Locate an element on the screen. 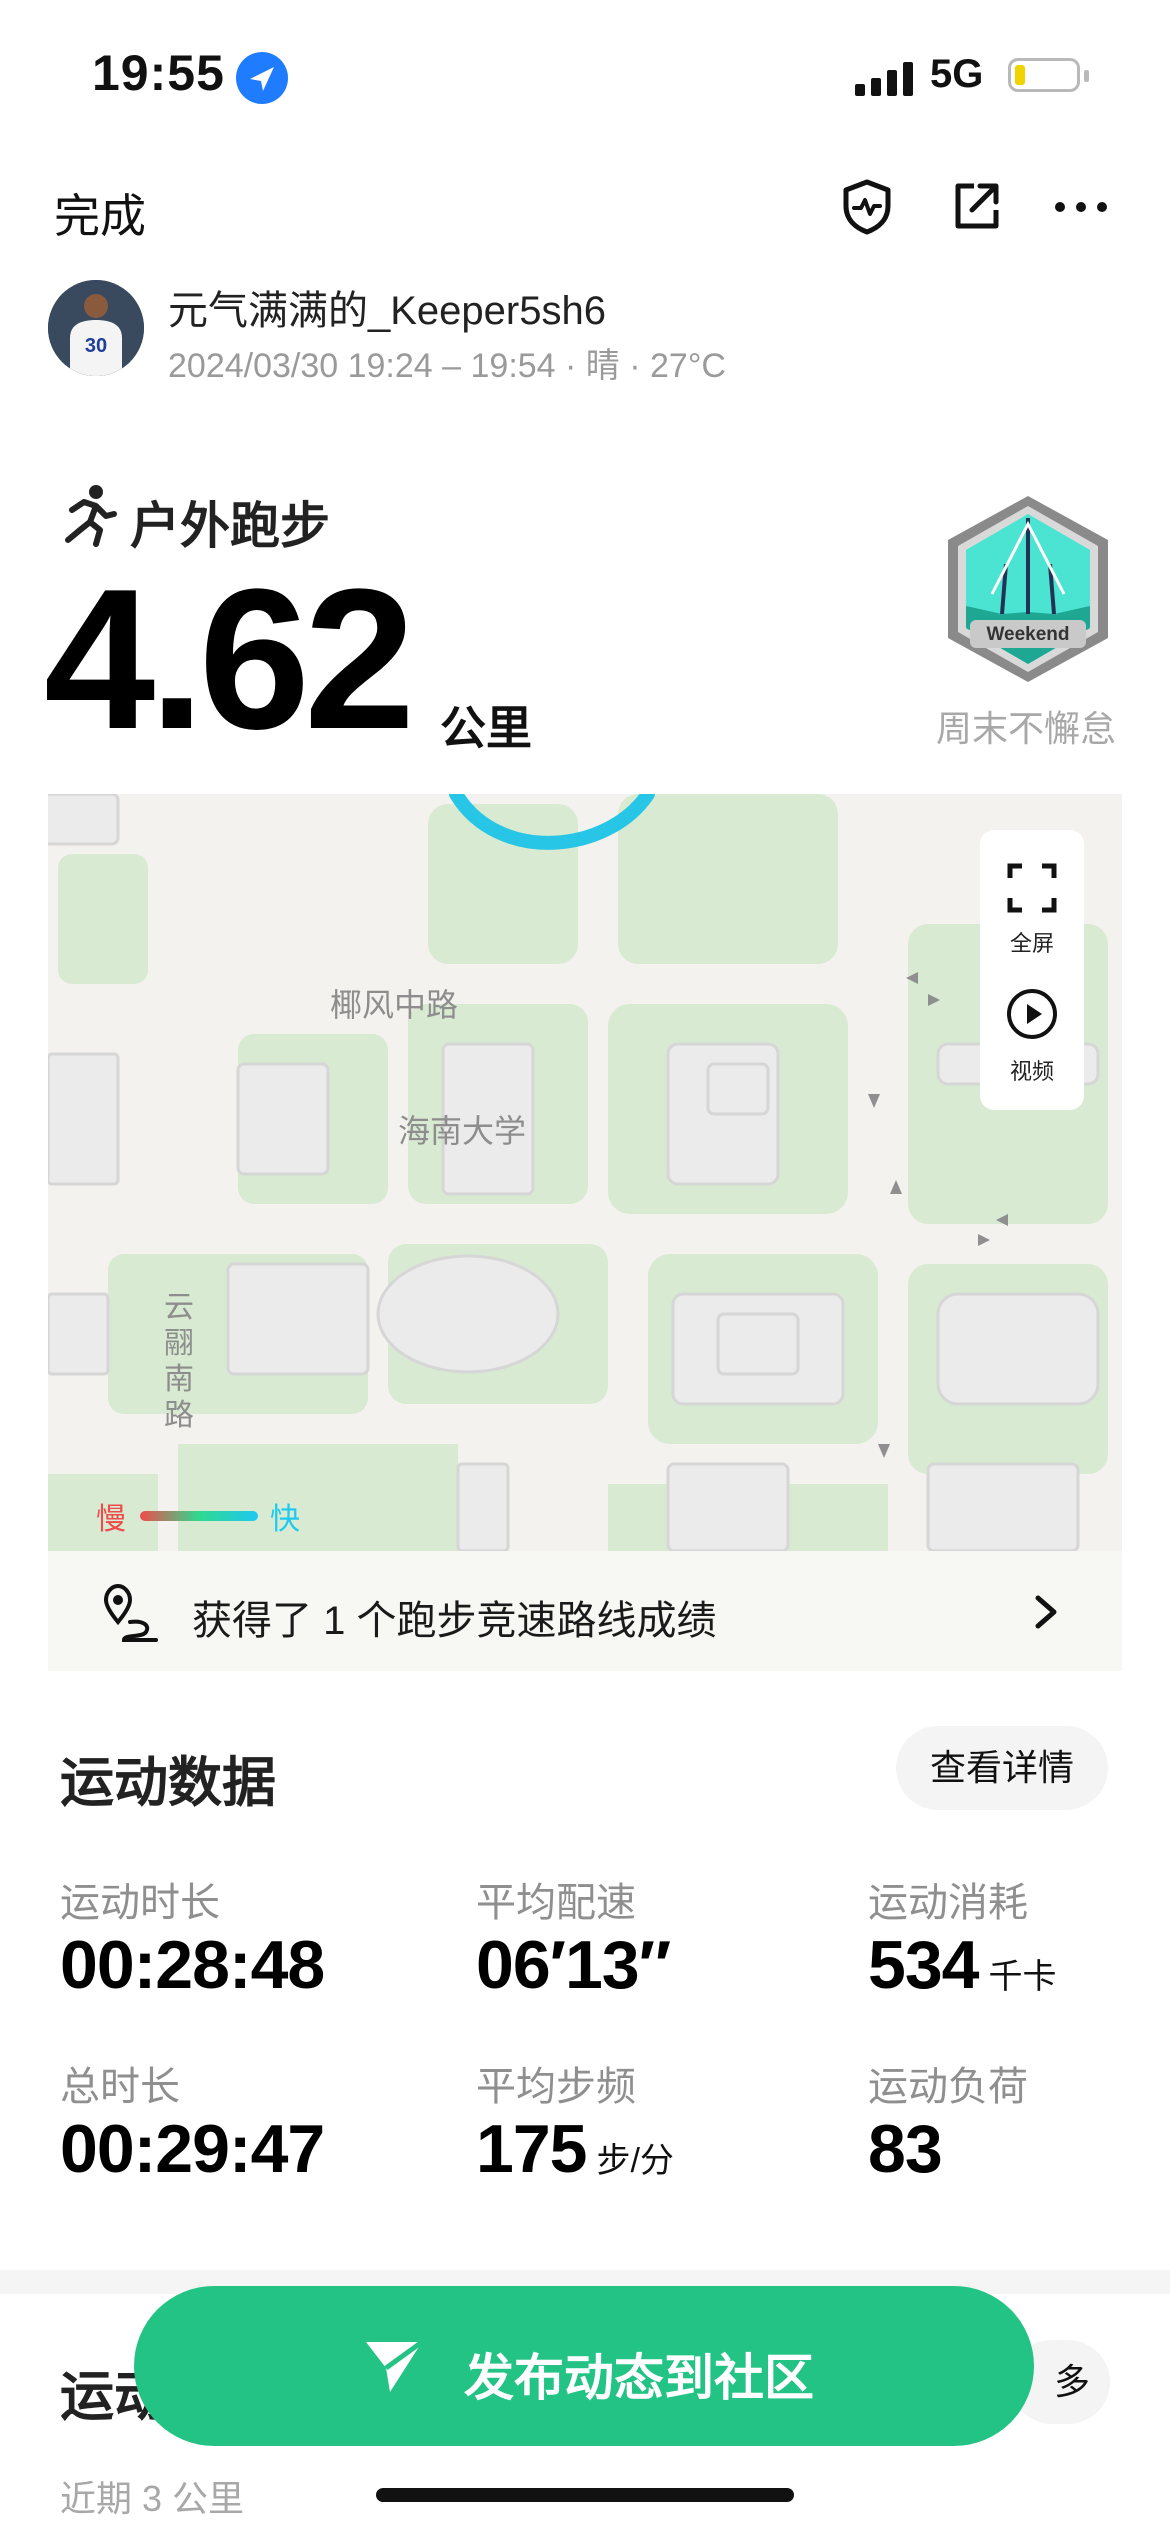 This screenshot has width=1170, height=2532. stat-value: 83 is located at coordinates (905, 2149).